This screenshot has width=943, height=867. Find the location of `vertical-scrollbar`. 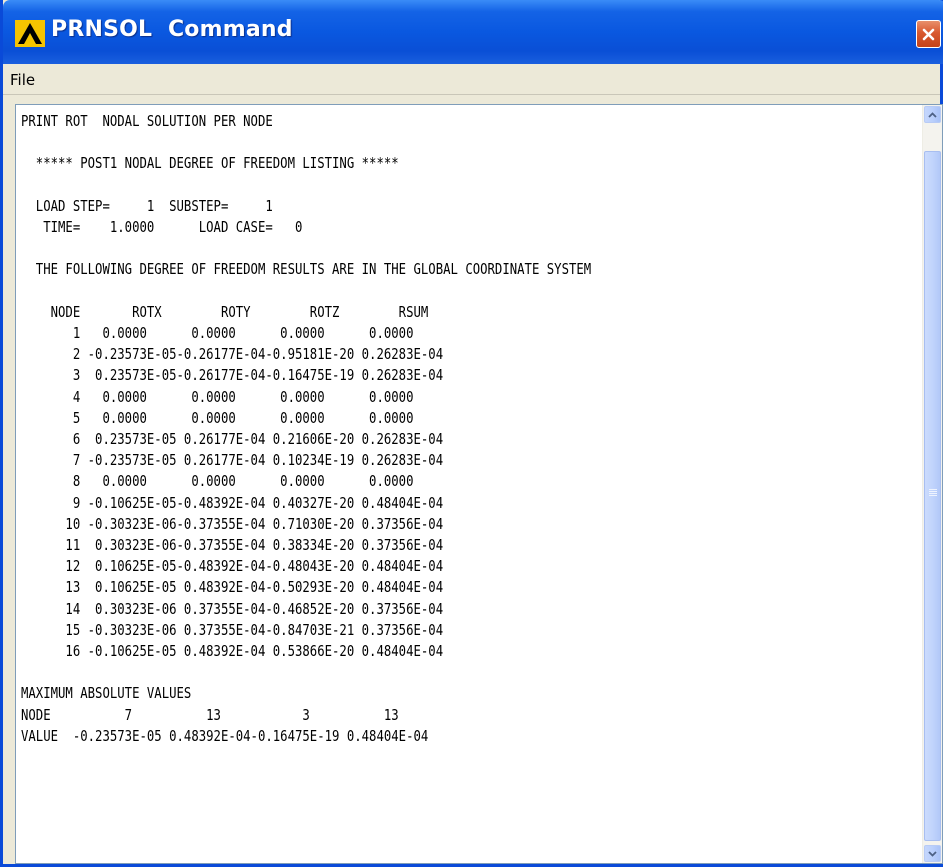

vertical-scrollbar is located at coordinates (932, 484).